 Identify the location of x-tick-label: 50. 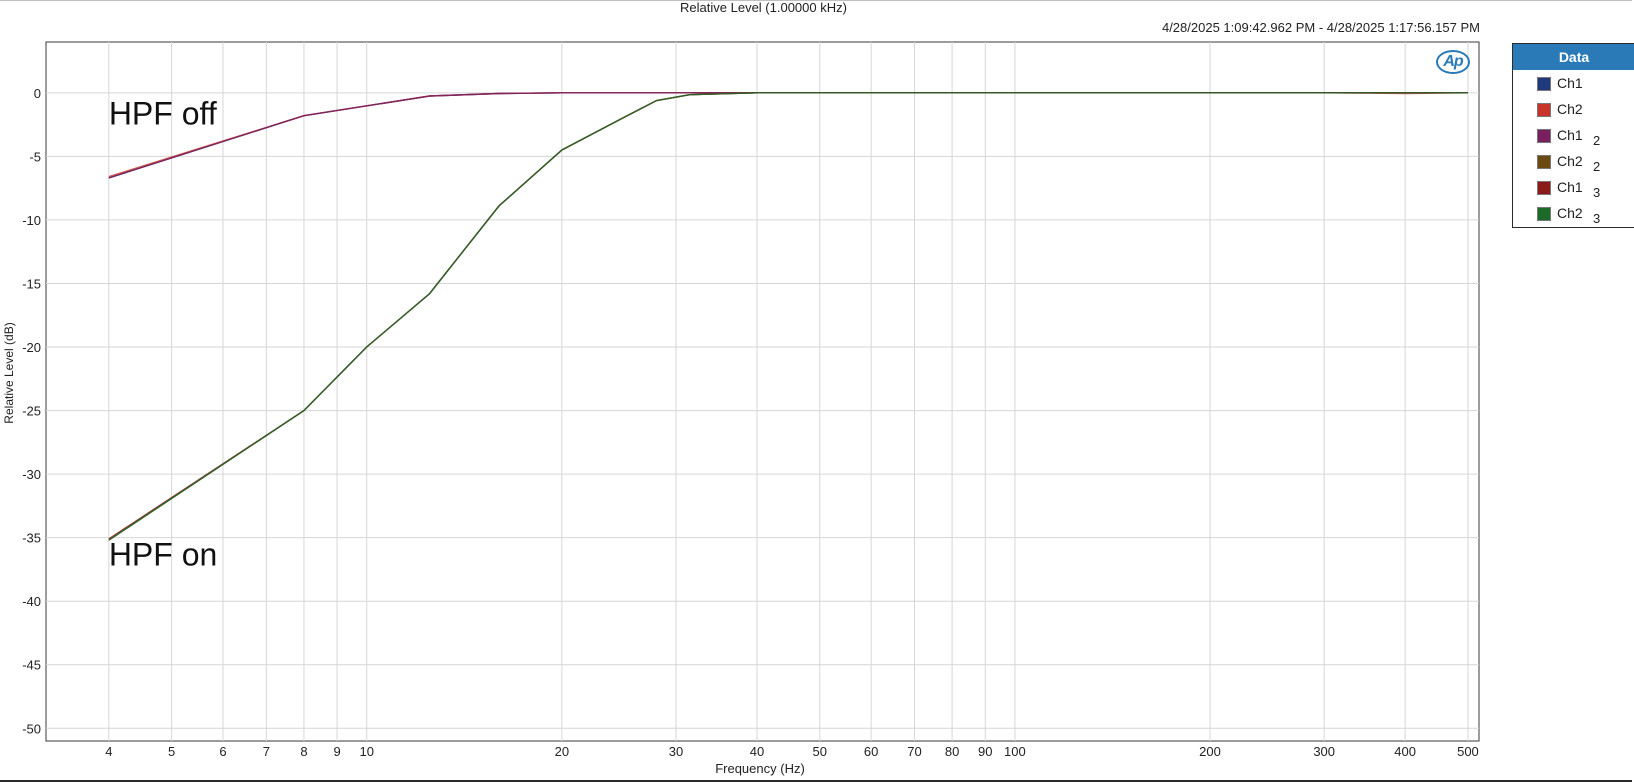
(820, 751).